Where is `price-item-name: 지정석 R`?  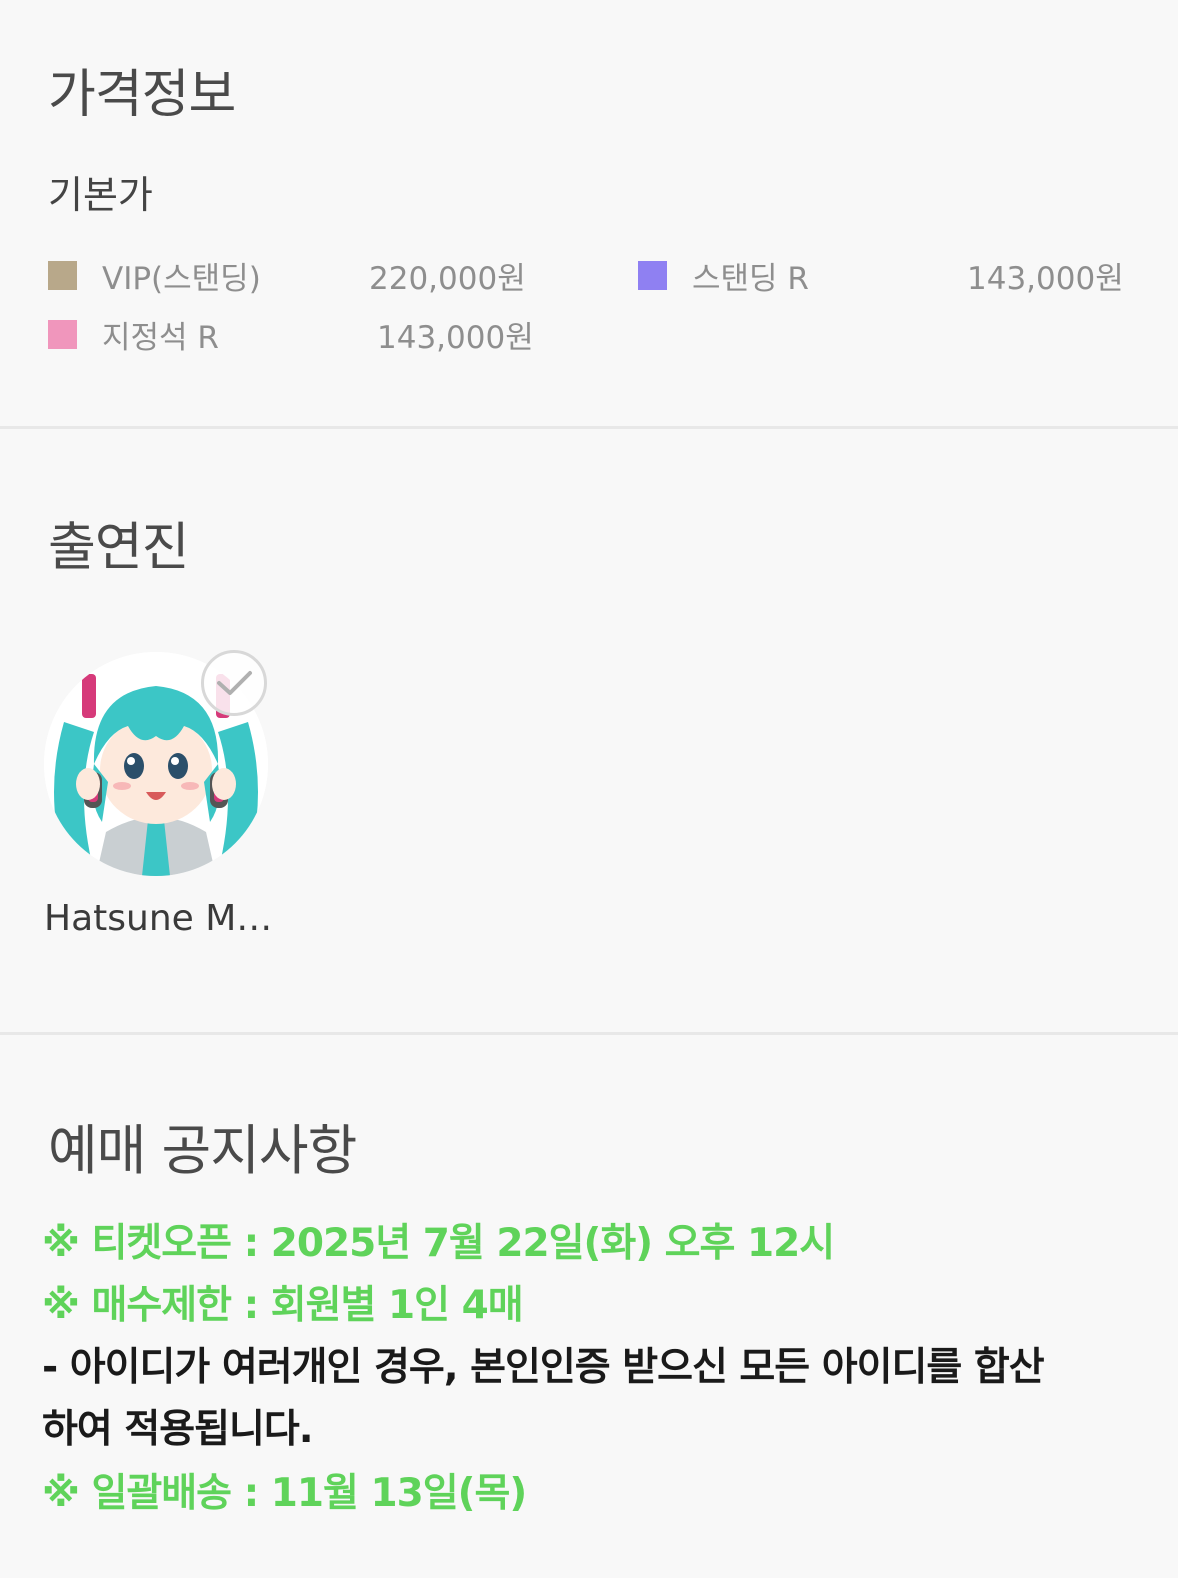
price-item-name: 지정석 R is located at coordinates (160, 337).